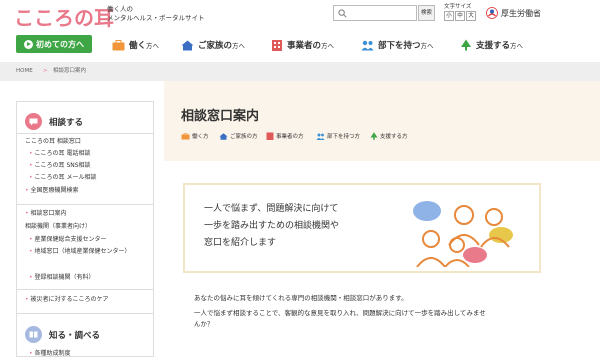 The width and height of the screenshot is (600, 357). Describe the element at coordinates (471, 16) in the screenshot. I see `fontsize-large-button: 大` at that location.